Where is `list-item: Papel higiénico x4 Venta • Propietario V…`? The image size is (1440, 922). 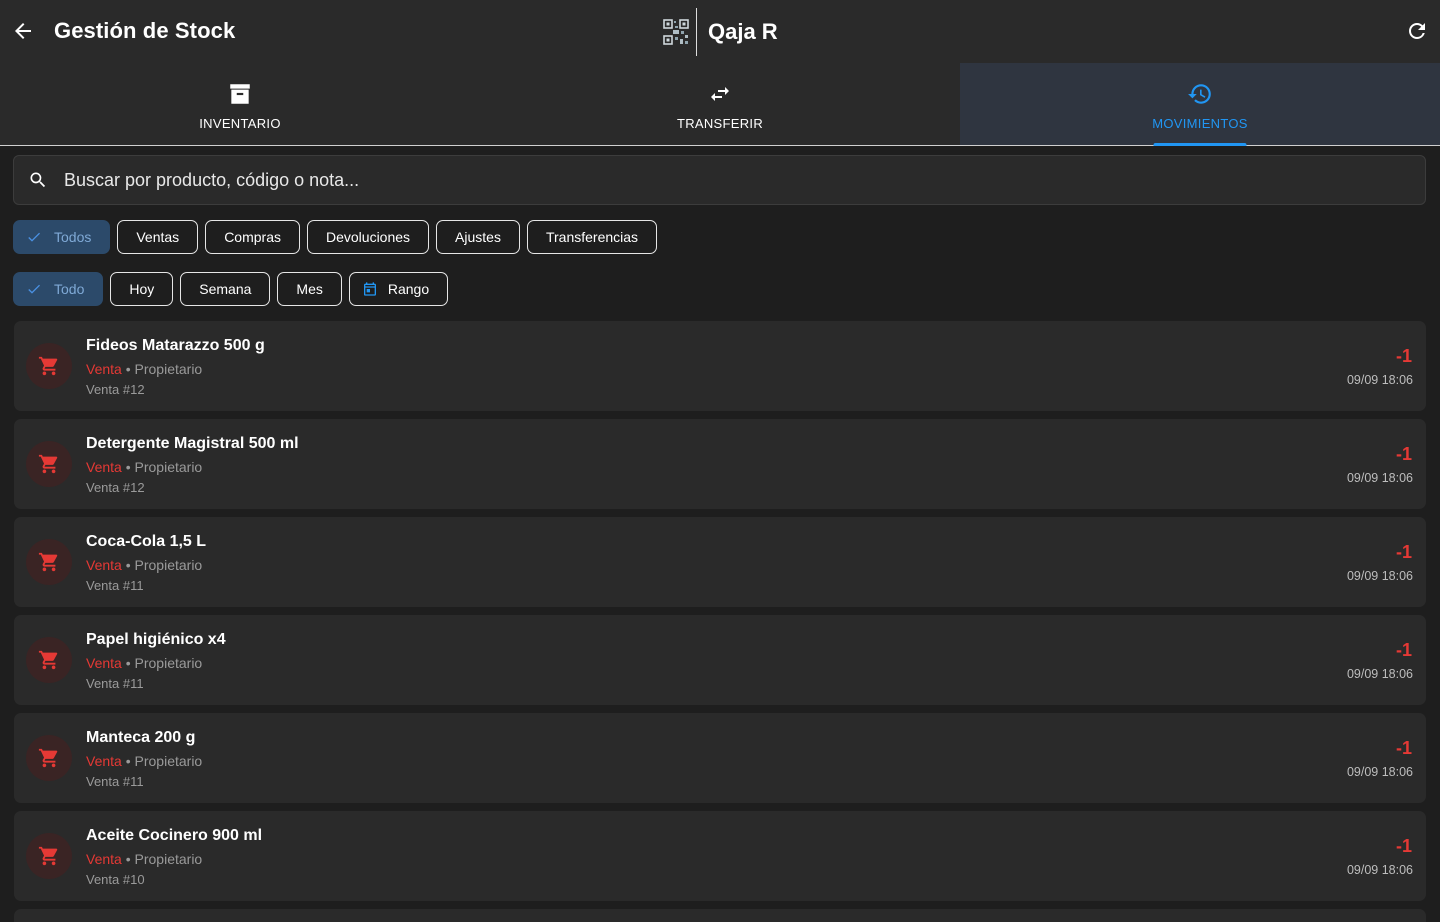
list-item: Papel higiénico x4 Venta • Propietario V… is located at coordinates (720, 660).